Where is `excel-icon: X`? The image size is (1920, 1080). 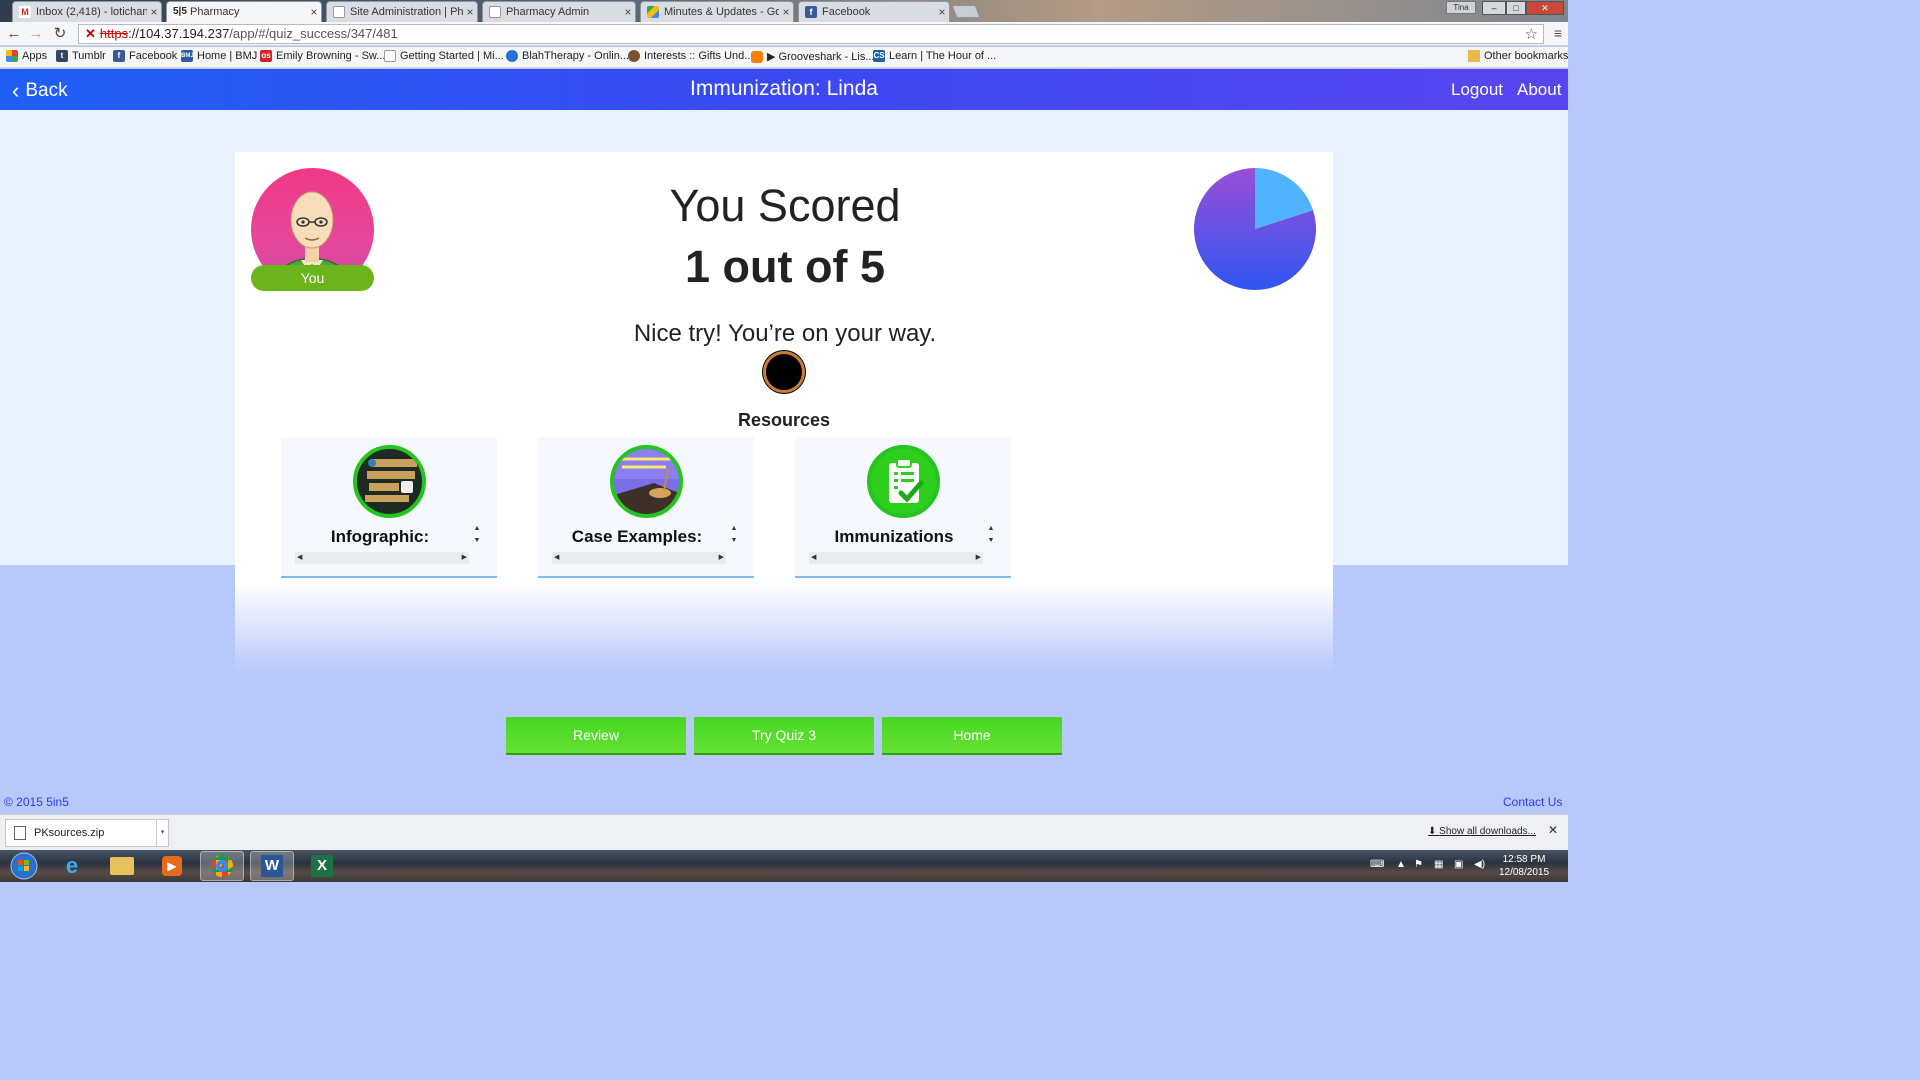
excel-icon: X is located at coordinates (322, 866).